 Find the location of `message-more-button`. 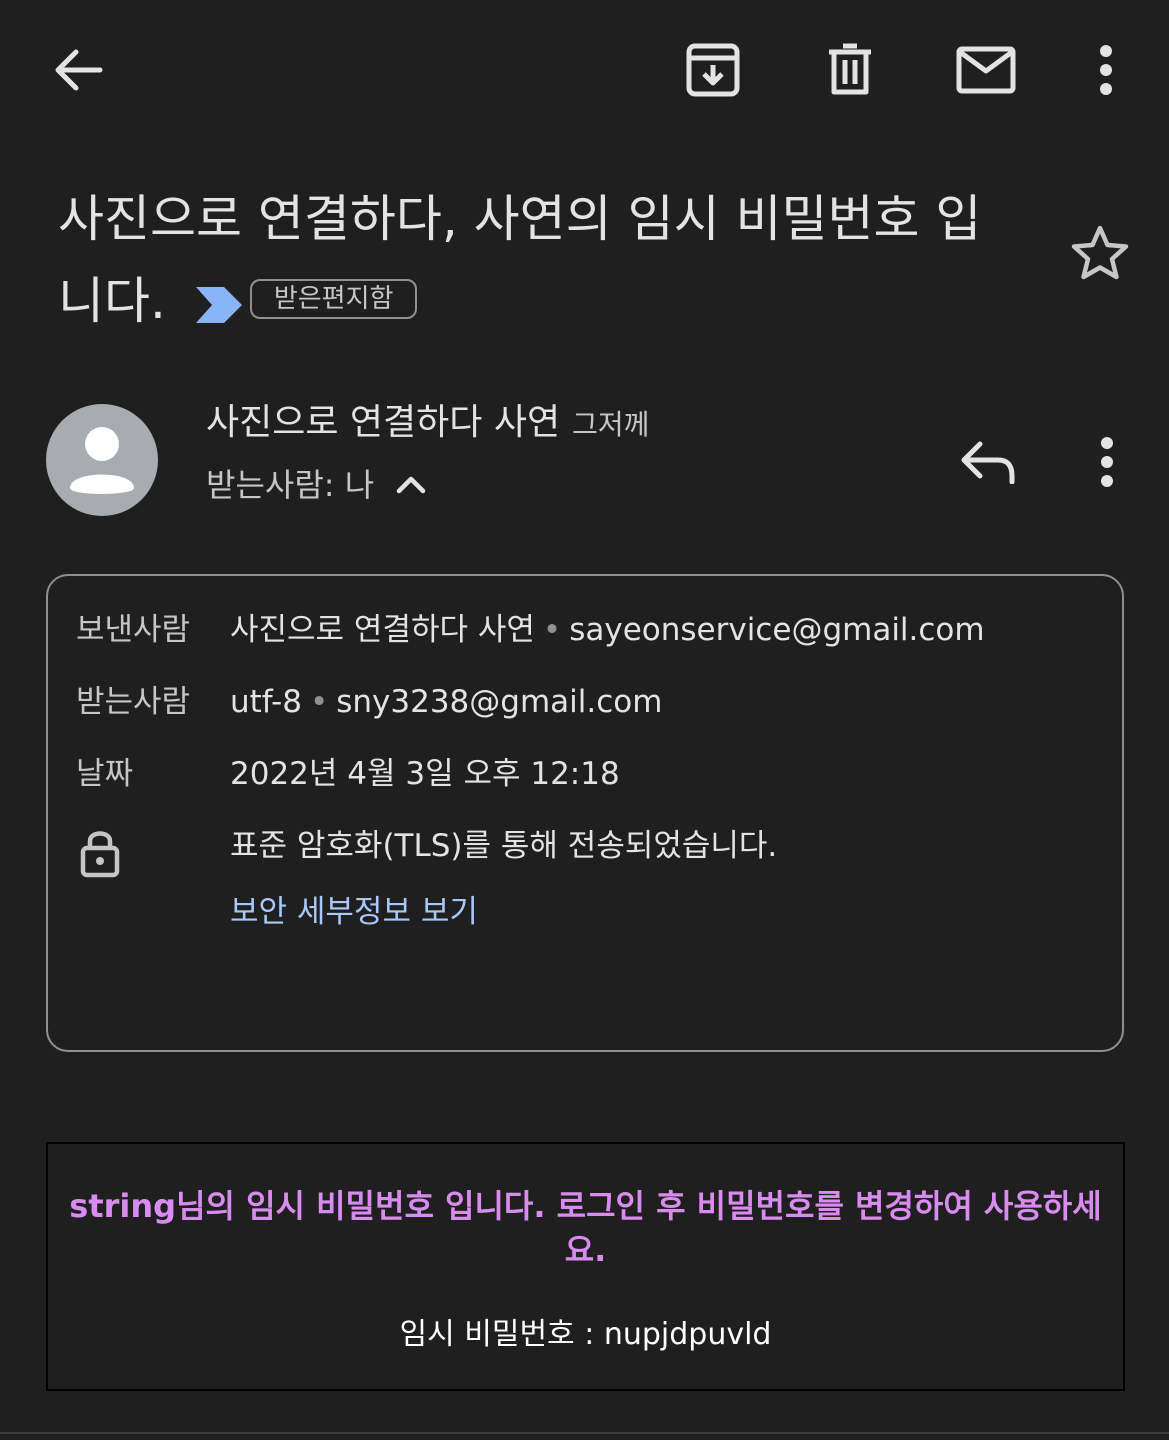

message-more-button is located at coordinates (1107, 462).